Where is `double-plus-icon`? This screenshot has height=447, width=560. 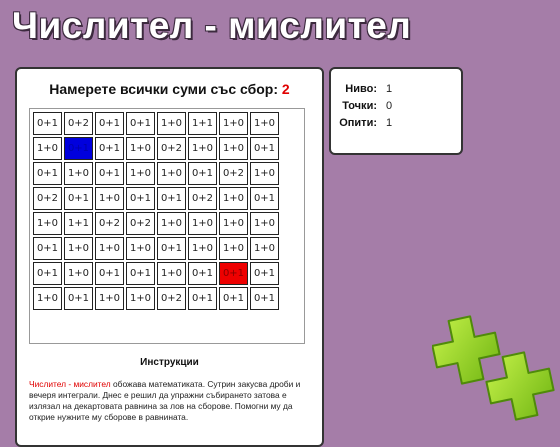
double-plus-icon is located at coordinates (493, 368).